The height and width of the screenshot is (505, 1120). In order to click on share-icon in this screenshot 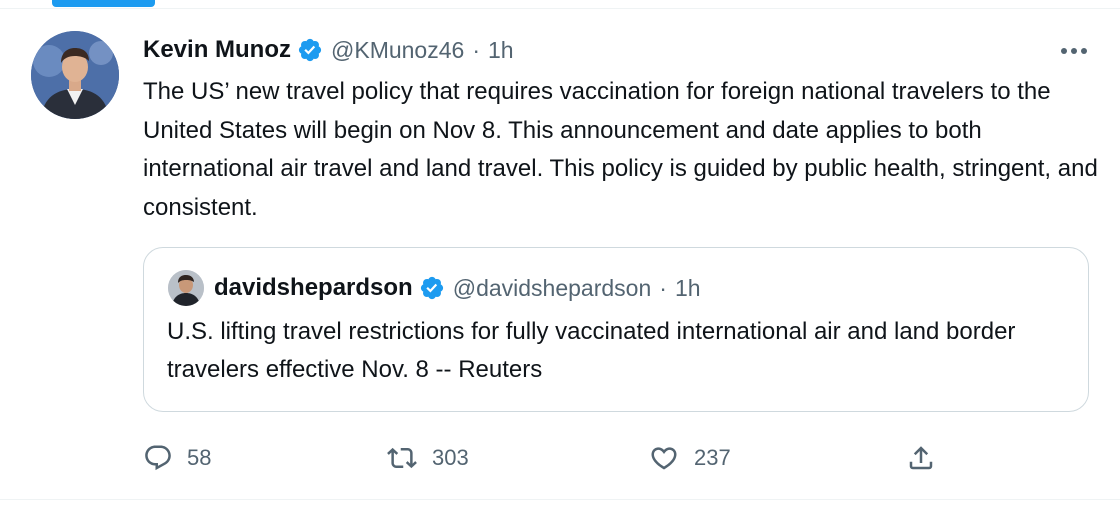, I will do `click(921, 458)`.